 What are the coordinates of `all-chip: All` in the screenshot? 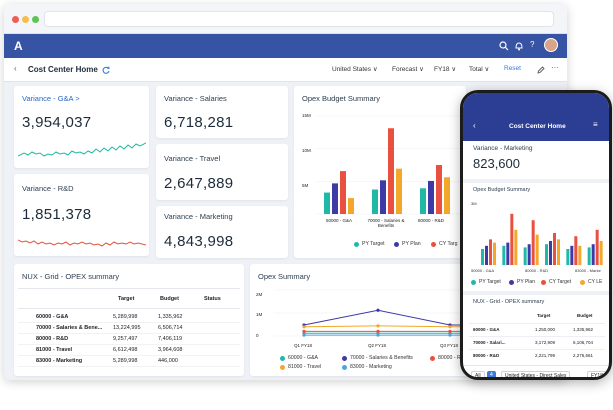 It's located at (478, 374).